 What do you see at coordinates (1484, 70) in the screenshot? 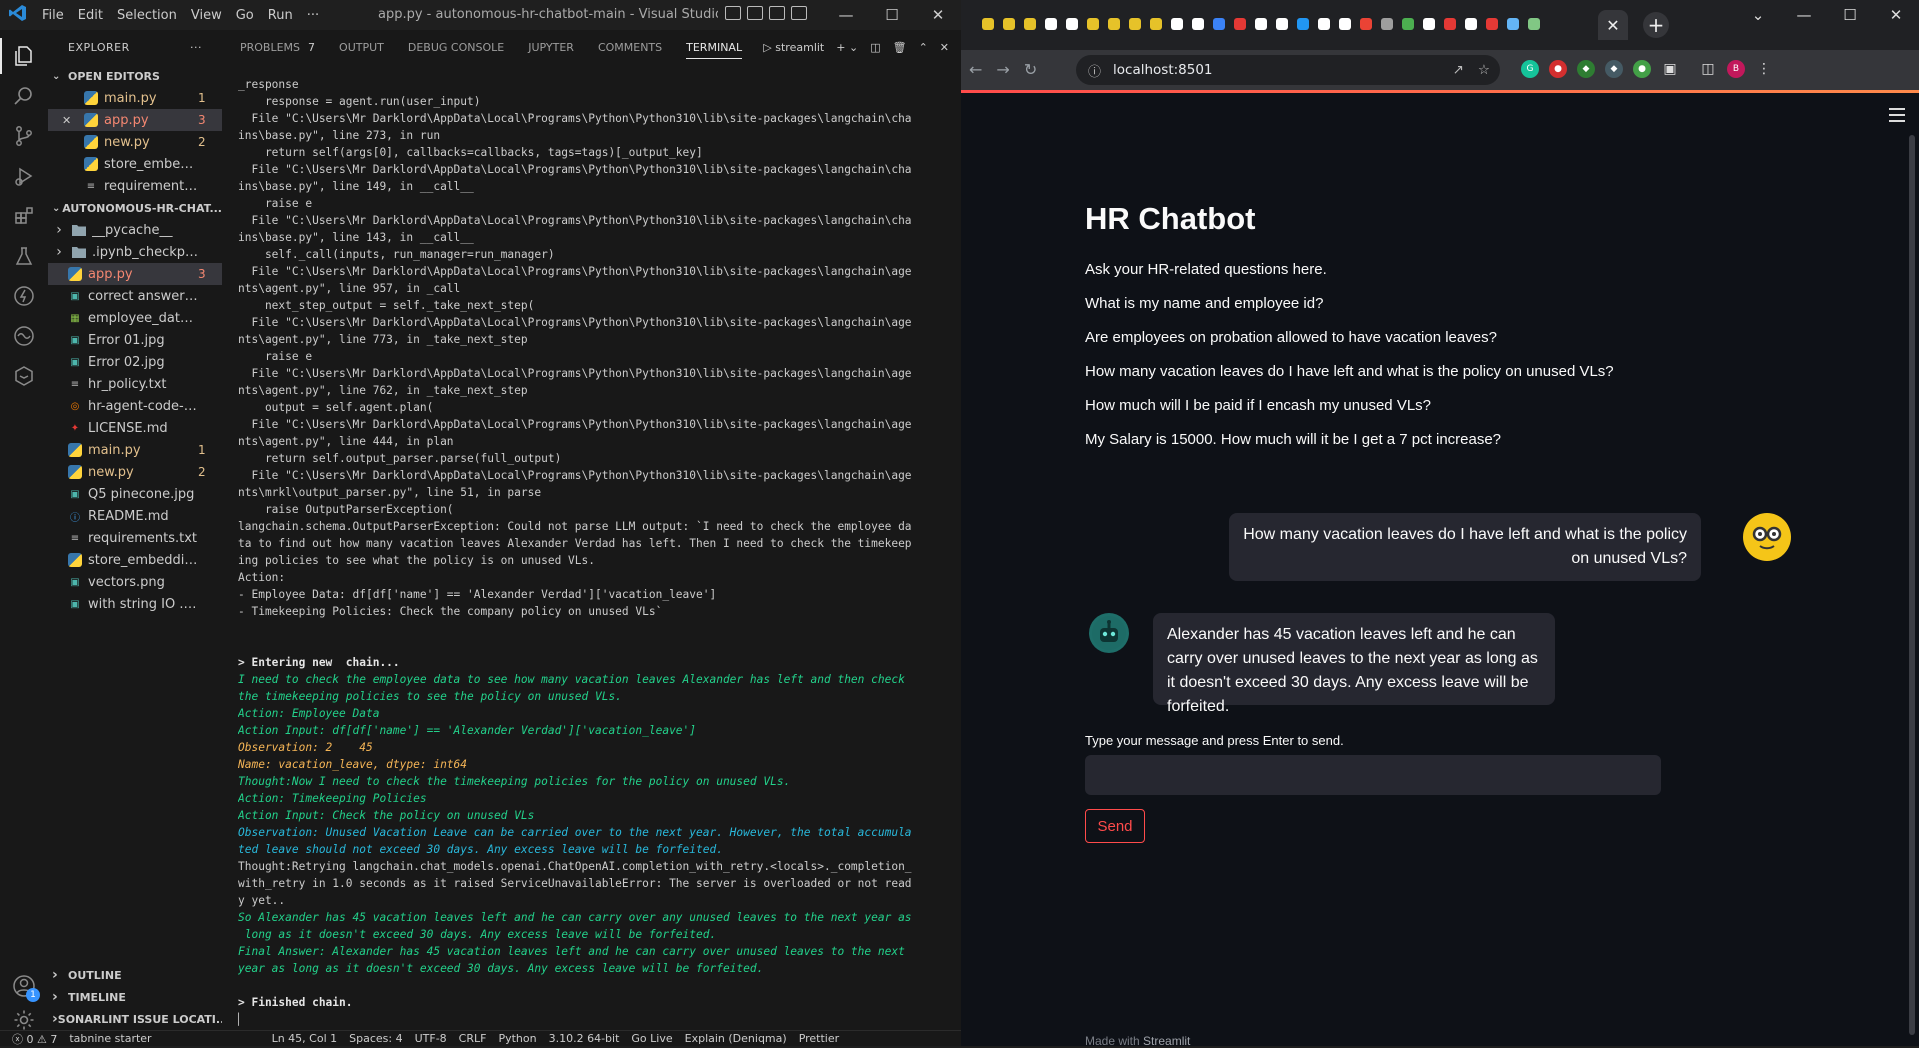
I see `bookmark-star-icon: ☆` at bounding box center [1484, 70].